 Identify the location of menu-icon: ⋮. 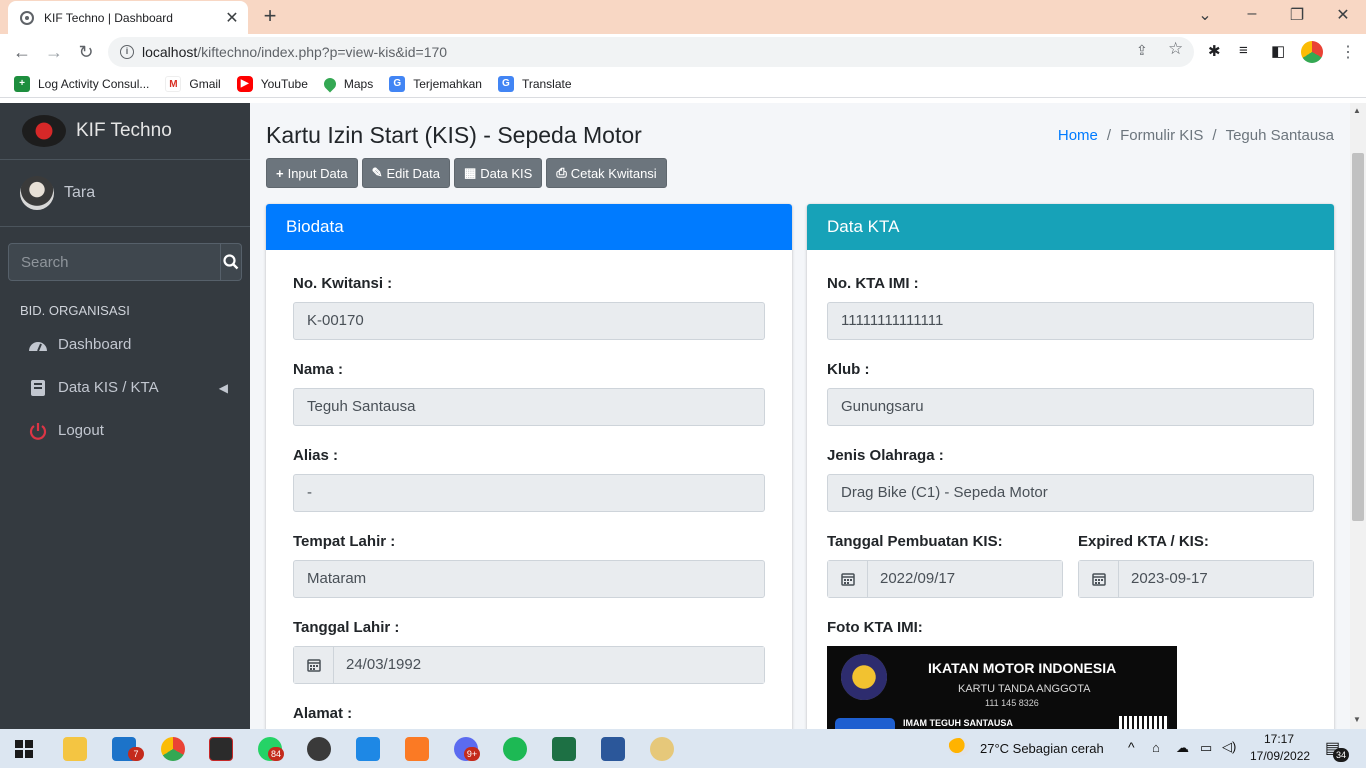
(1348, 52).